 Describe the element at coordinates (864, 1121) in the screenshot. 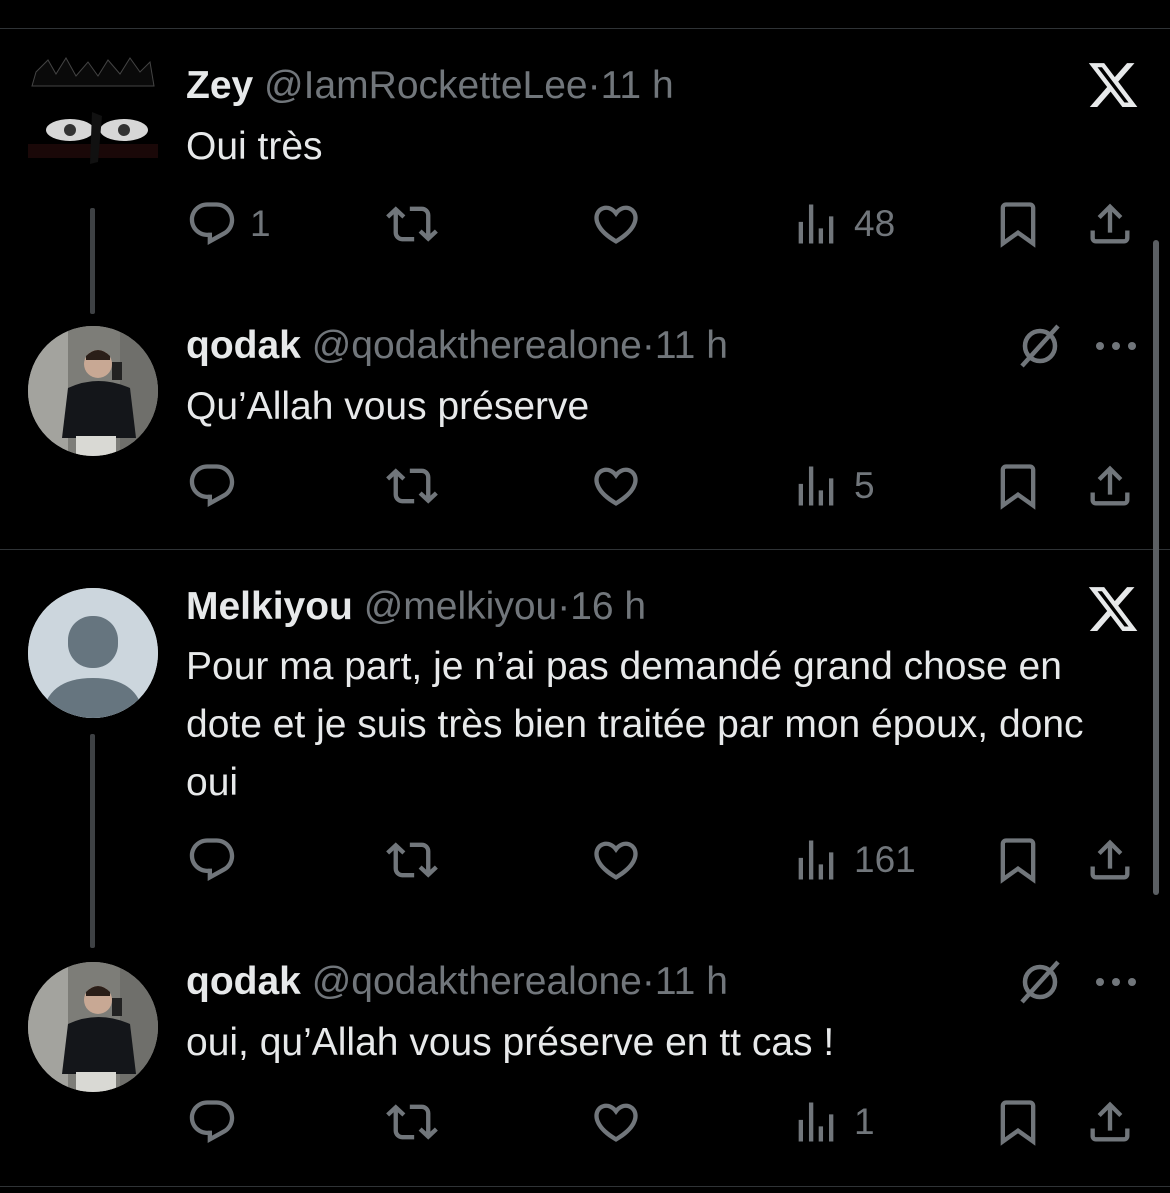

I see `views-count: 1` at that location.